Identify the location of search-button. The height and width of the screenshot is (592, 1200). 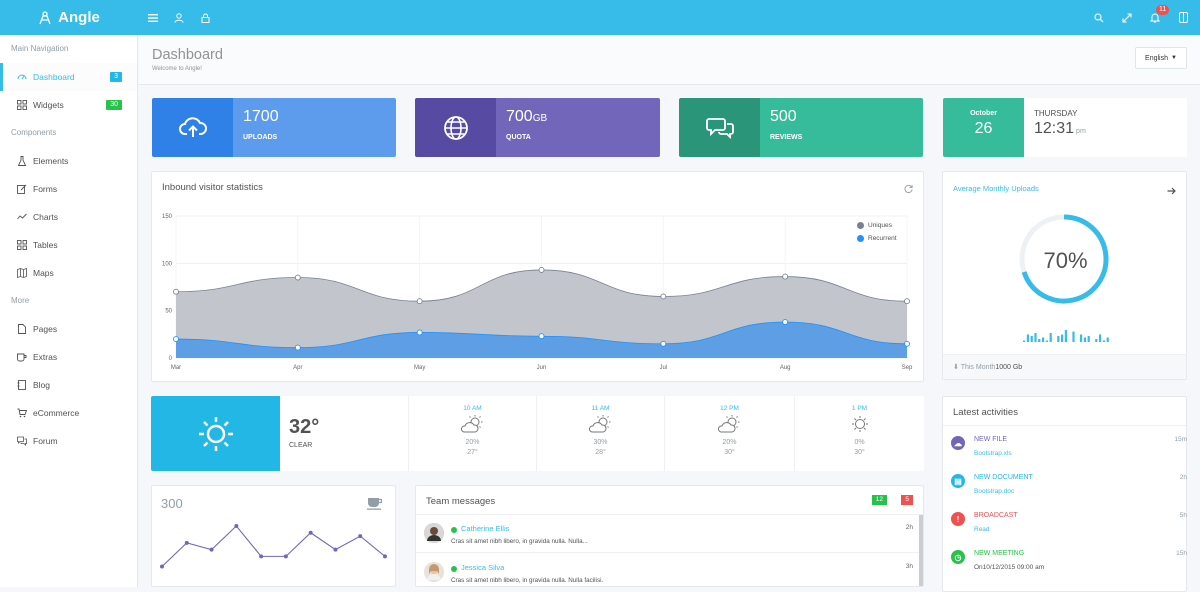
(1099, 17).